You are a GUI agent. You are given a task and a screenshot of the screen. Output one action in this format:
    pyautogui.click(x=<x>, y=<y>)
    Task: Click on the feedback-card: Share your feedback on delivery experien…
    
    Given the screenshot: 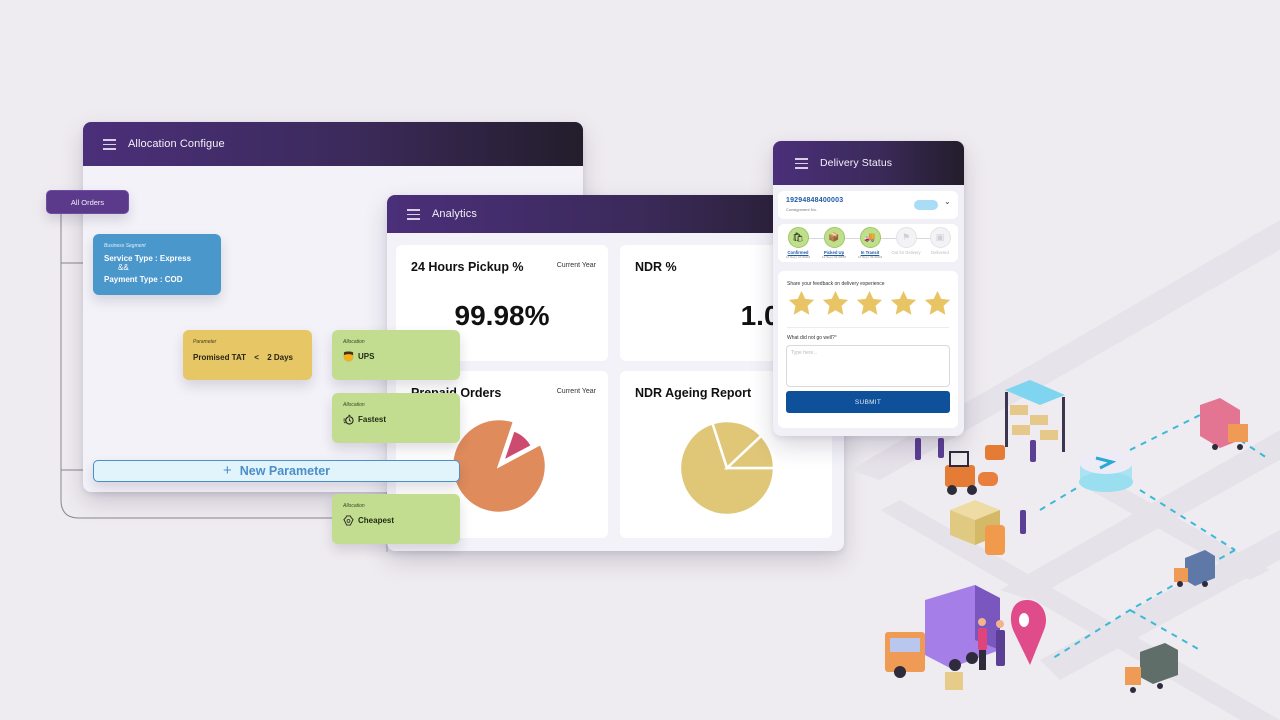 What is the action you would take?
    pyautogui.click(x=868, y=349)
    